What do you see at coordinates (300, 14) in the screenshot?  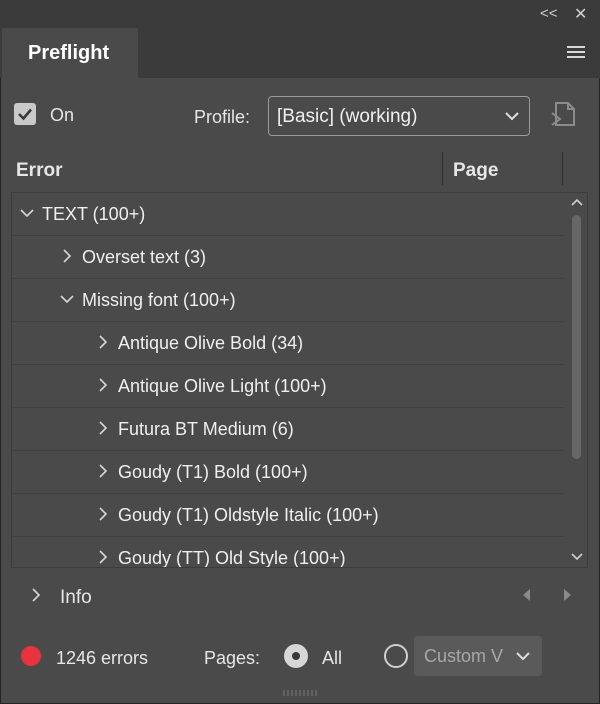 I see `panel-title-strip` at bounding box center [300, 14].